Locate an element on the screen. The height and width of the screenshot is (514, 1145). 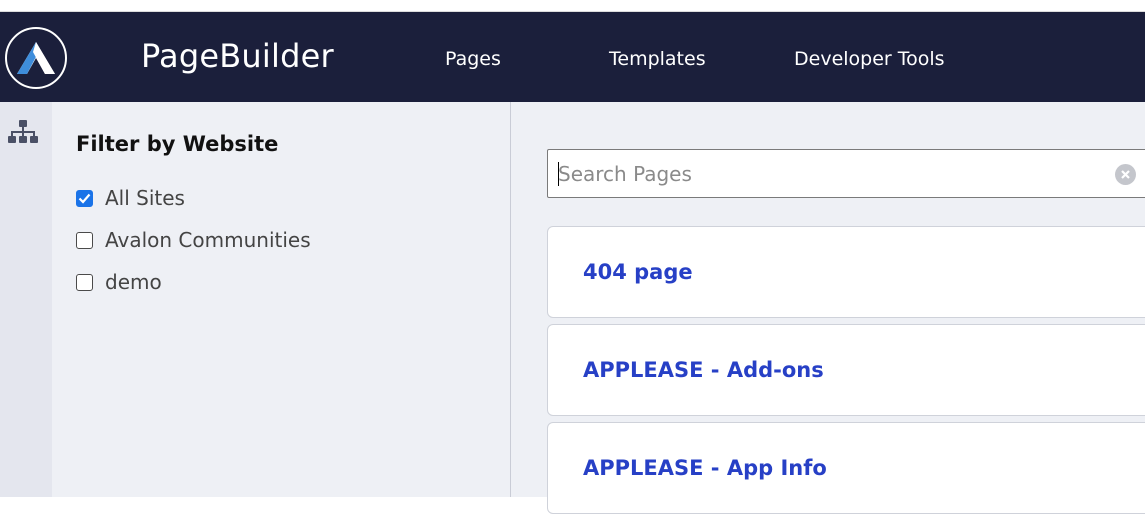
avalon-communities-checkbox is located at coordinates (84, 240).